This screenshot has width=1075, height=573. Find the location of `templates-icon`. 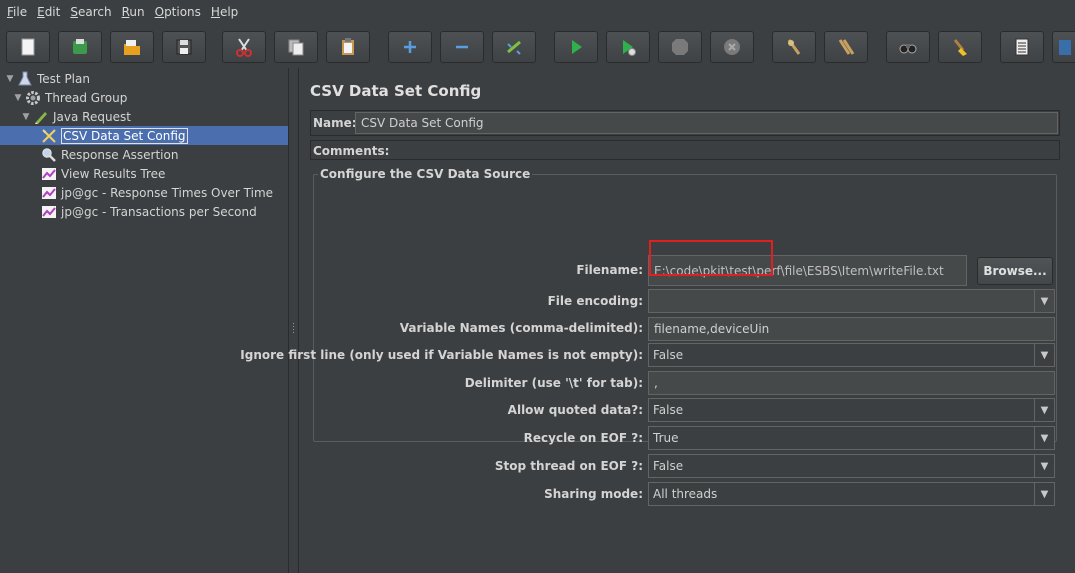

templates-icon is located at coordinates (80, 46).